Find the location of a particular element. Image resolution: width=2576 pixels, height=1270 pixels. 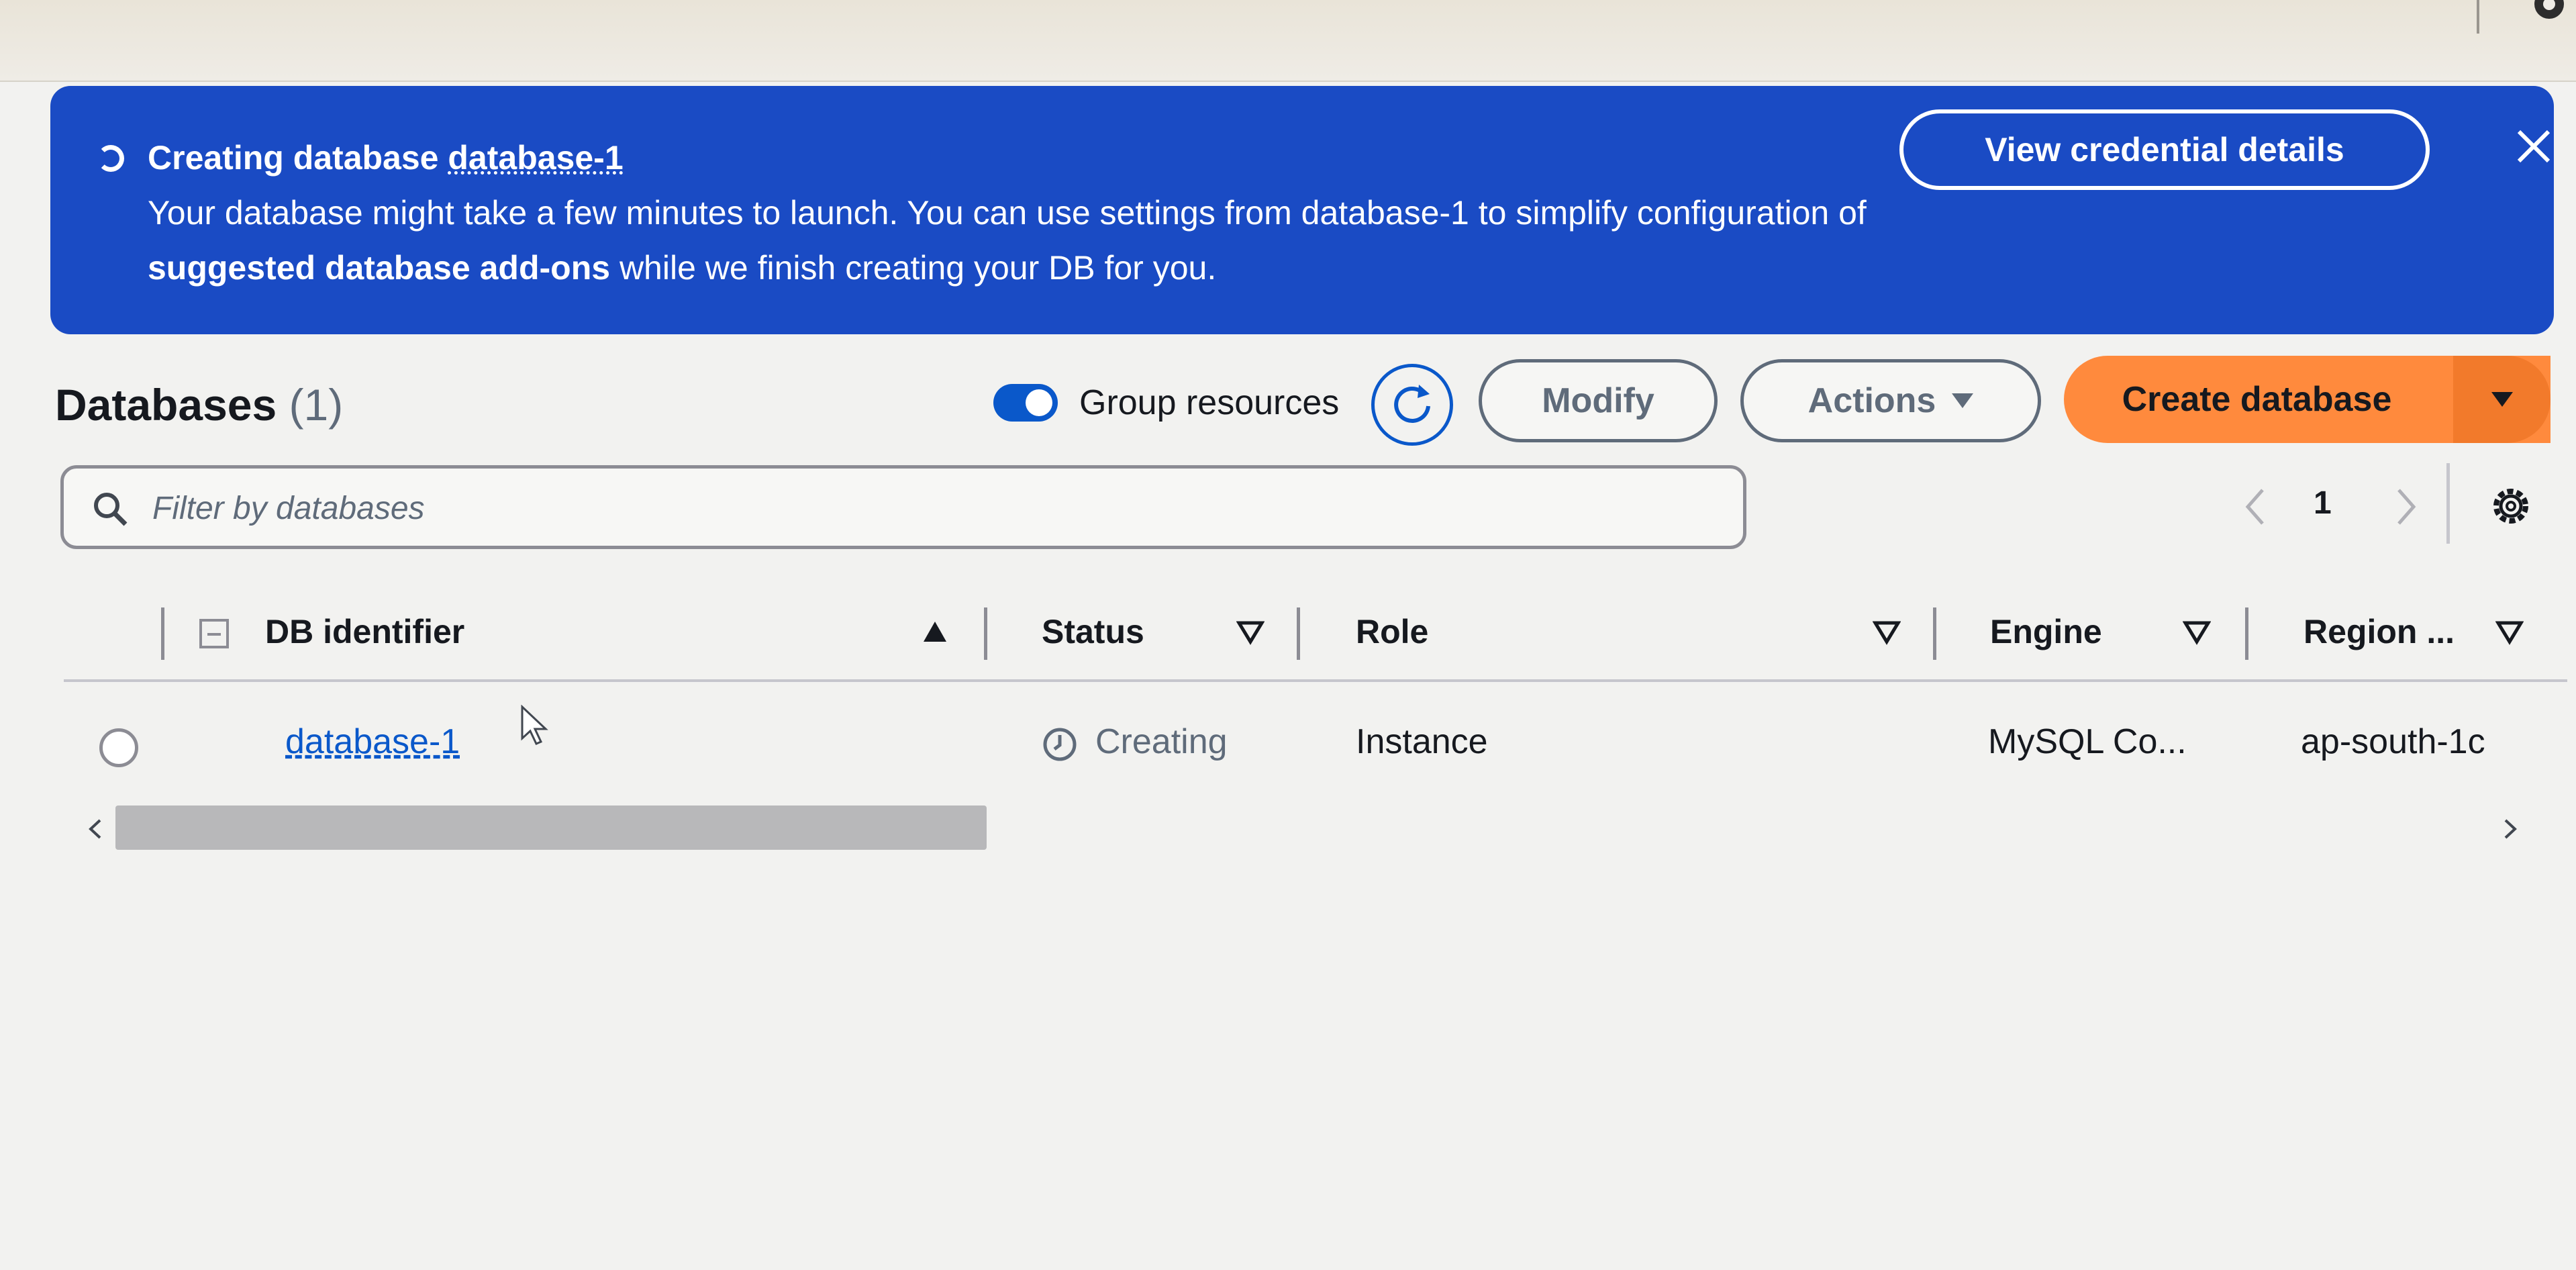

table-header-divider is located at coordinates (1315, 681).